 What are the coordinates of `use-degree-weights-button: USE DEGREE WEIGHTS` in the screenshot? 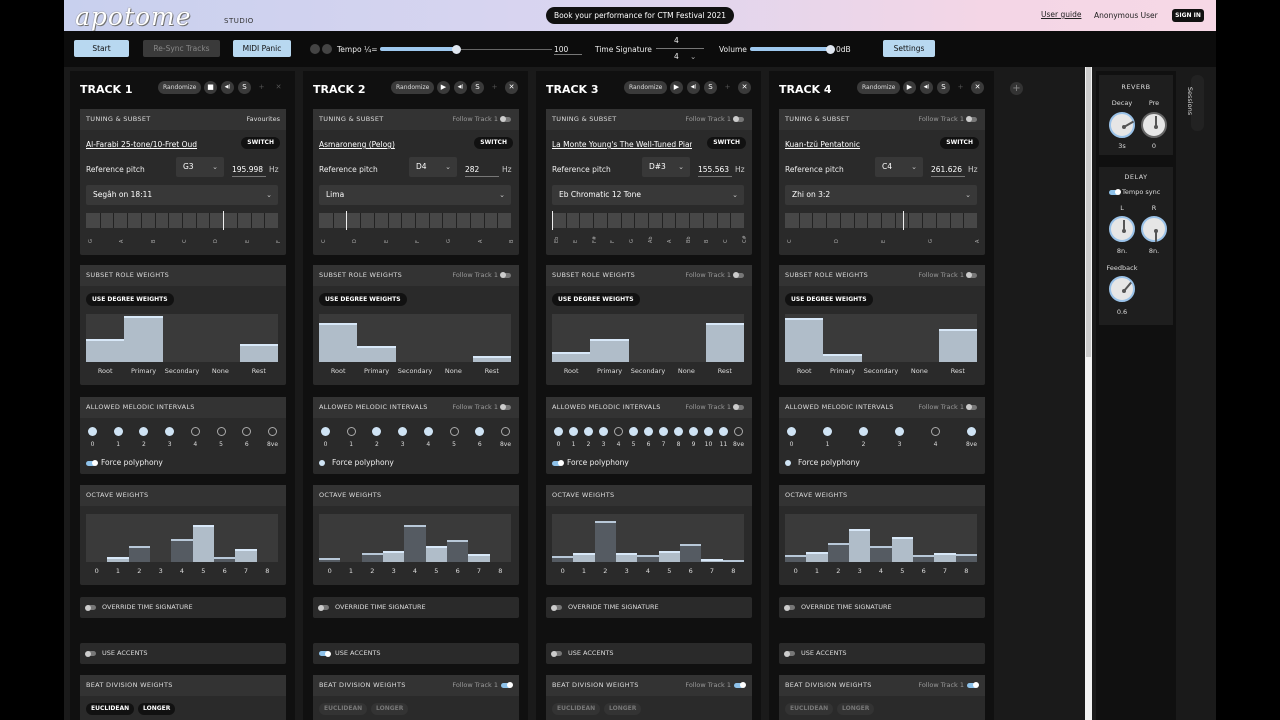 It's located at (363, 299).